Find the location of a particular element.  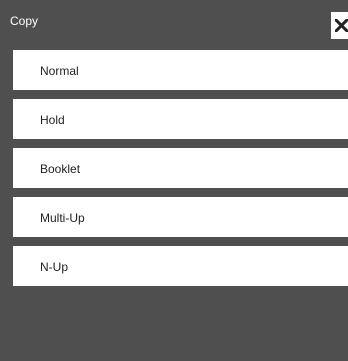

menu-item-hold: Hold is located at coordinates (180, 119).